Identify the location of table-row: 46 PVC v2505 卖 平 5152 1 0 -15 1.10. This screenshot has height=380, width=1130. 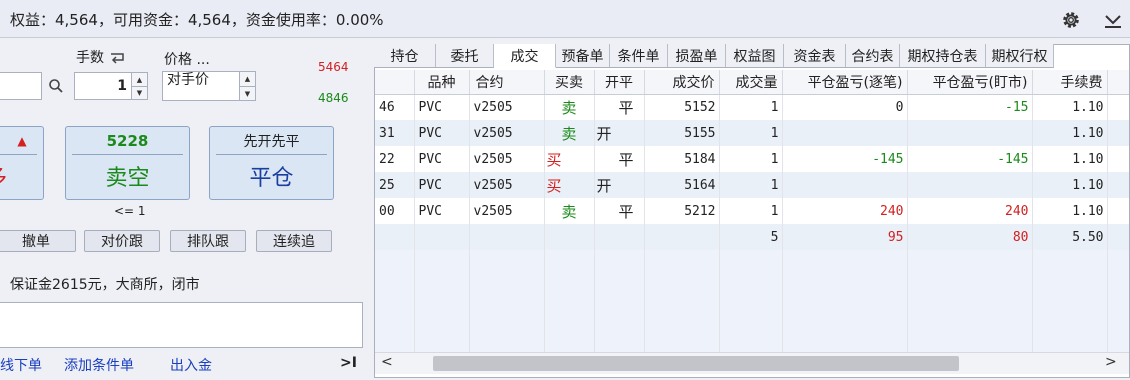
(752, 107).